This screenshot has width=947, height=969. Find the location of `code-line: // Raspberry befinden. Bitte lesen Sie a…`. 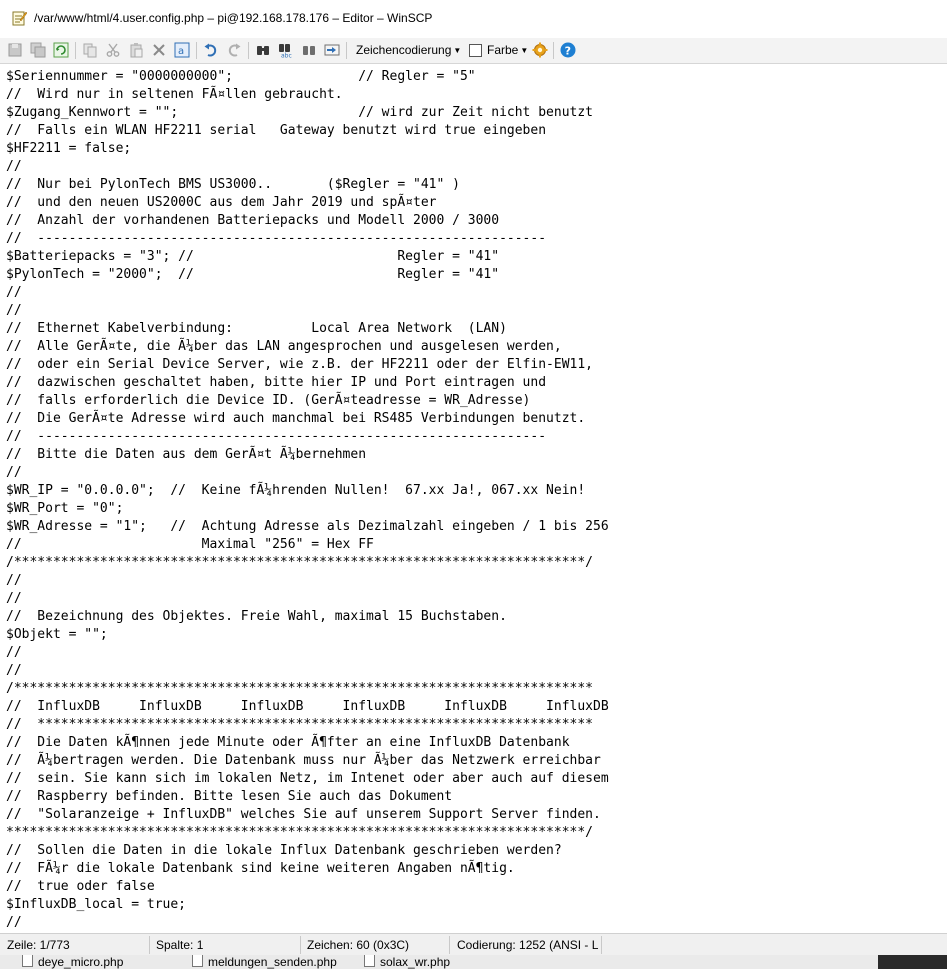

code-line: // Raspberry befinden. Bitte lesen Sie a… is located at coordinates (307, 797).